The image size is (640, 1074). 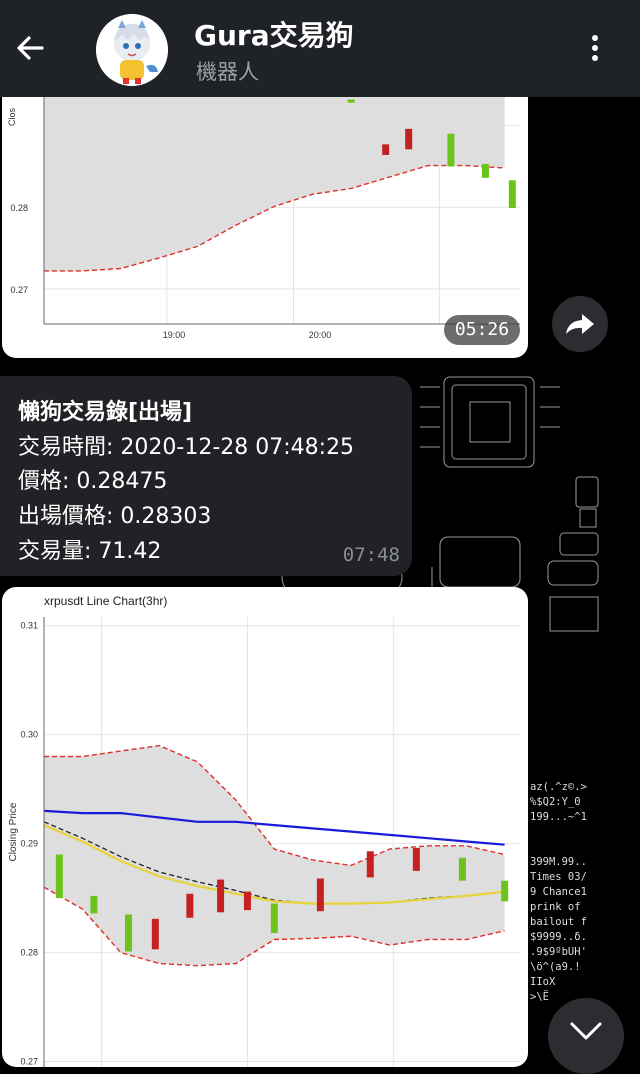 What do you see at coordinates (105, 601) in the screenshot?
I see `chart-title: xrpusdt Line Chart(3hr)` at bounding box center [105, 601].